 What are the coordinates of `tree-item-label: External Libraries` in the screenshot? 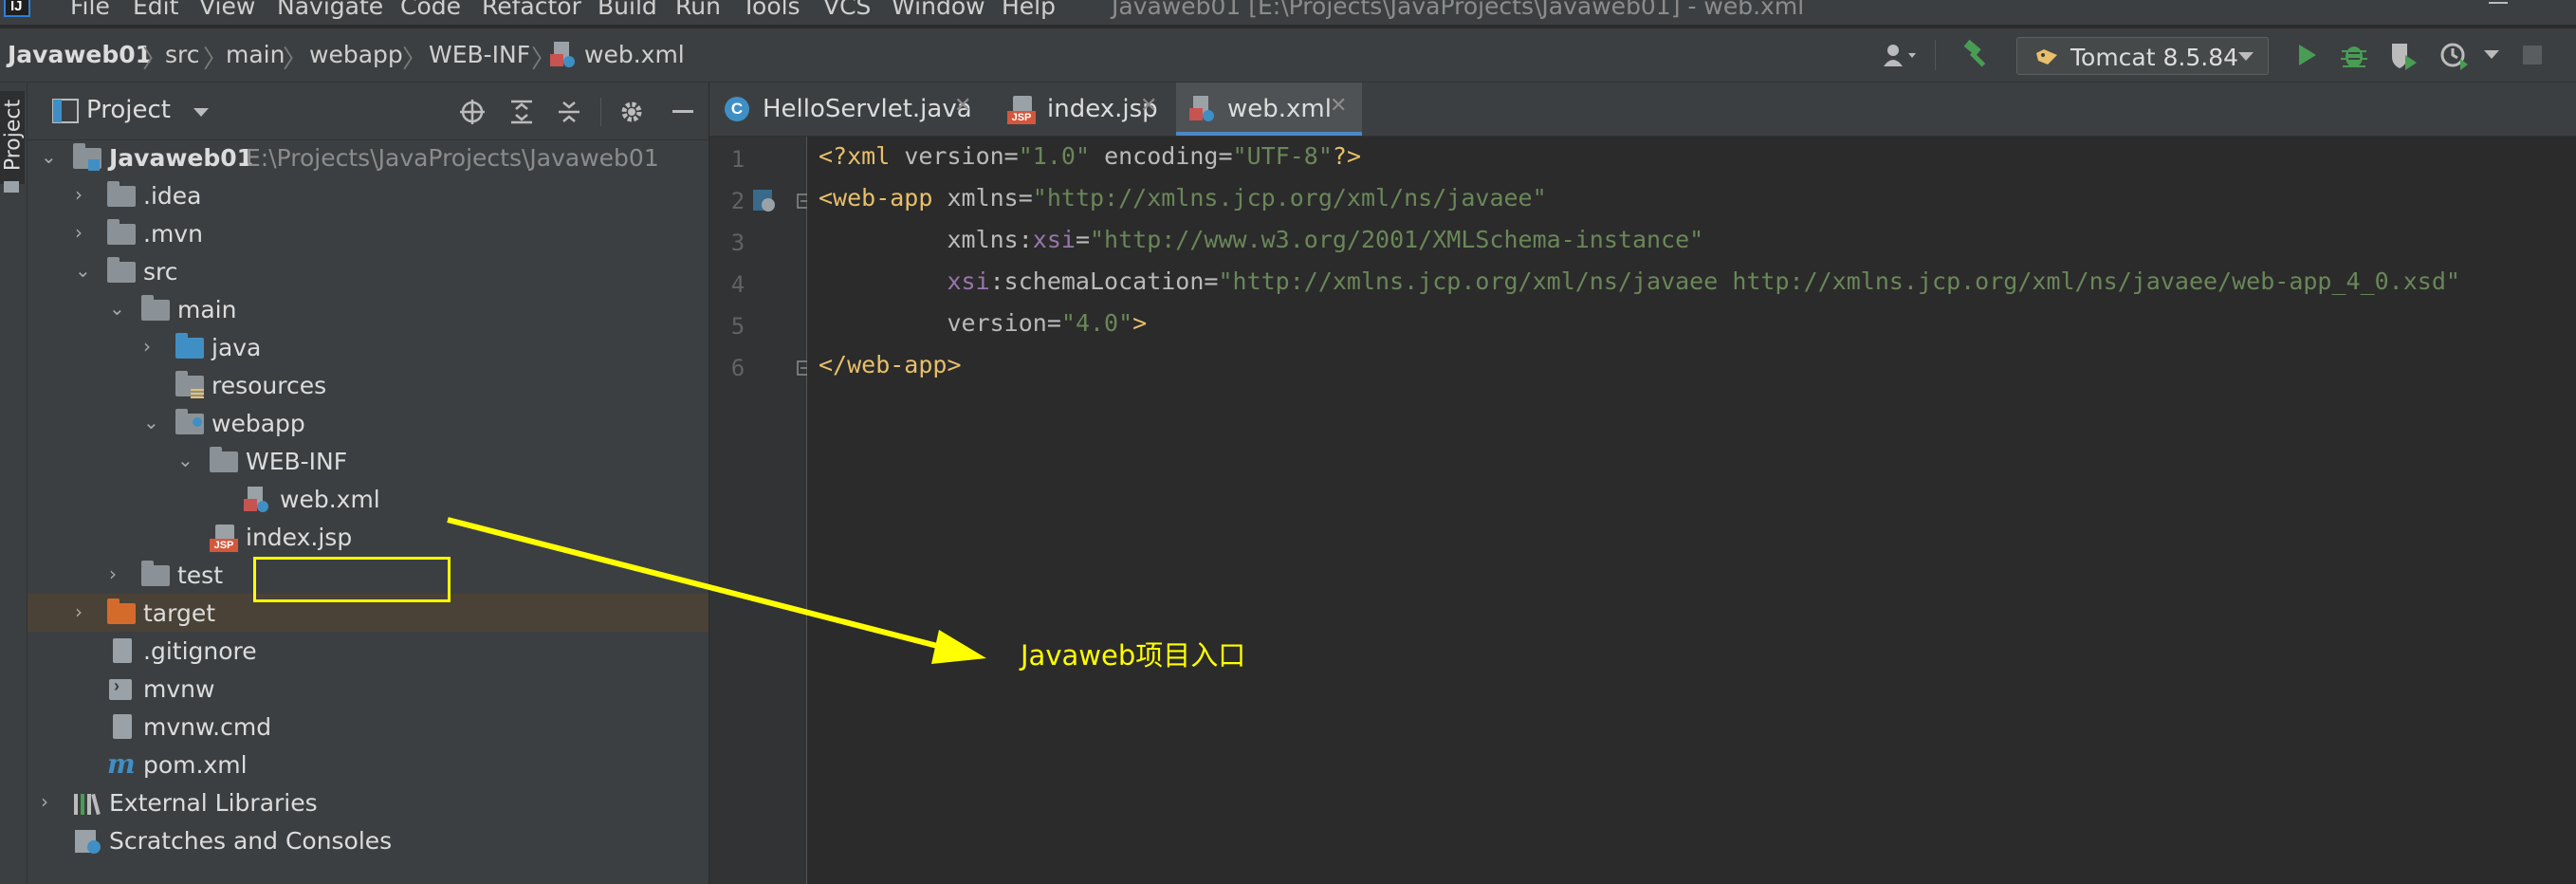 It's located at (213, 803).